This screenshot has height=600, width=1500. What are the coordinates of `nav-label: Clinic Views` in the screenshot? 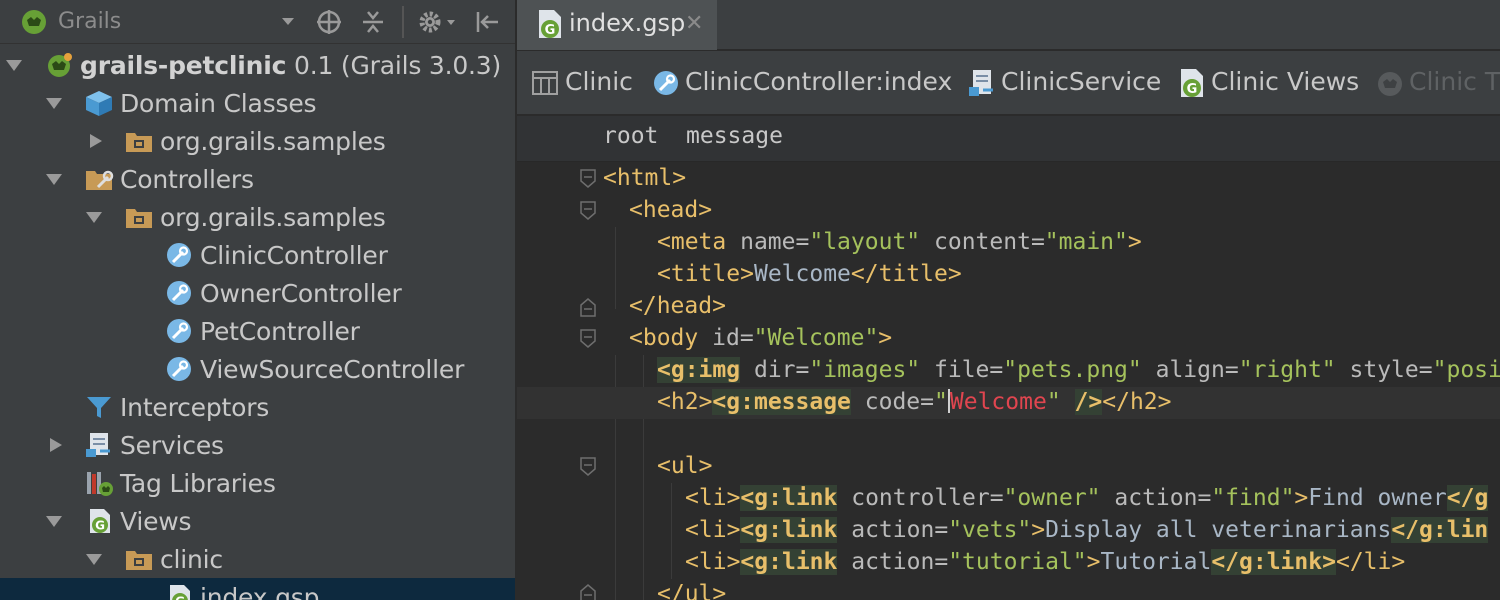 It's located at (1285, 81).